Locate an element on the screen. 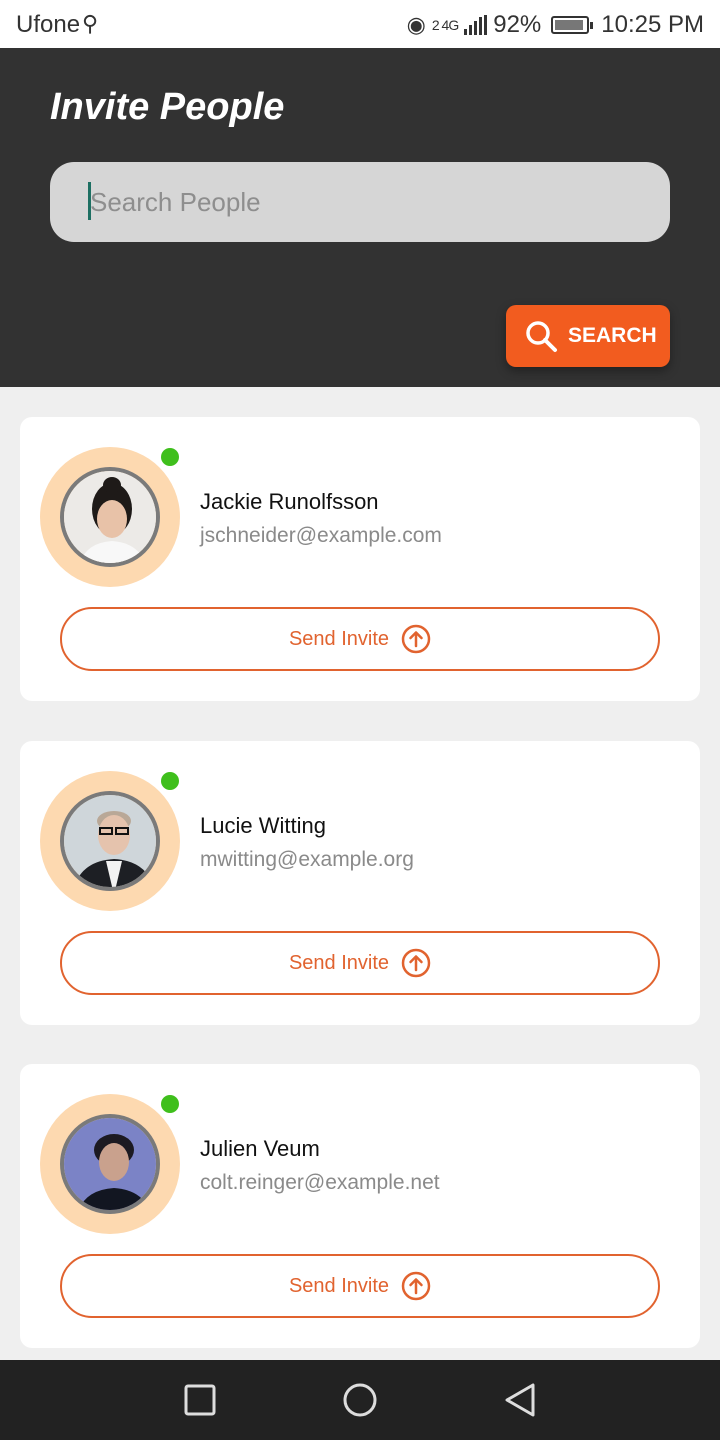 This screenshot has height=1440, width=720. person-email: mwitting@example.org is located at coordinates (307, 859).